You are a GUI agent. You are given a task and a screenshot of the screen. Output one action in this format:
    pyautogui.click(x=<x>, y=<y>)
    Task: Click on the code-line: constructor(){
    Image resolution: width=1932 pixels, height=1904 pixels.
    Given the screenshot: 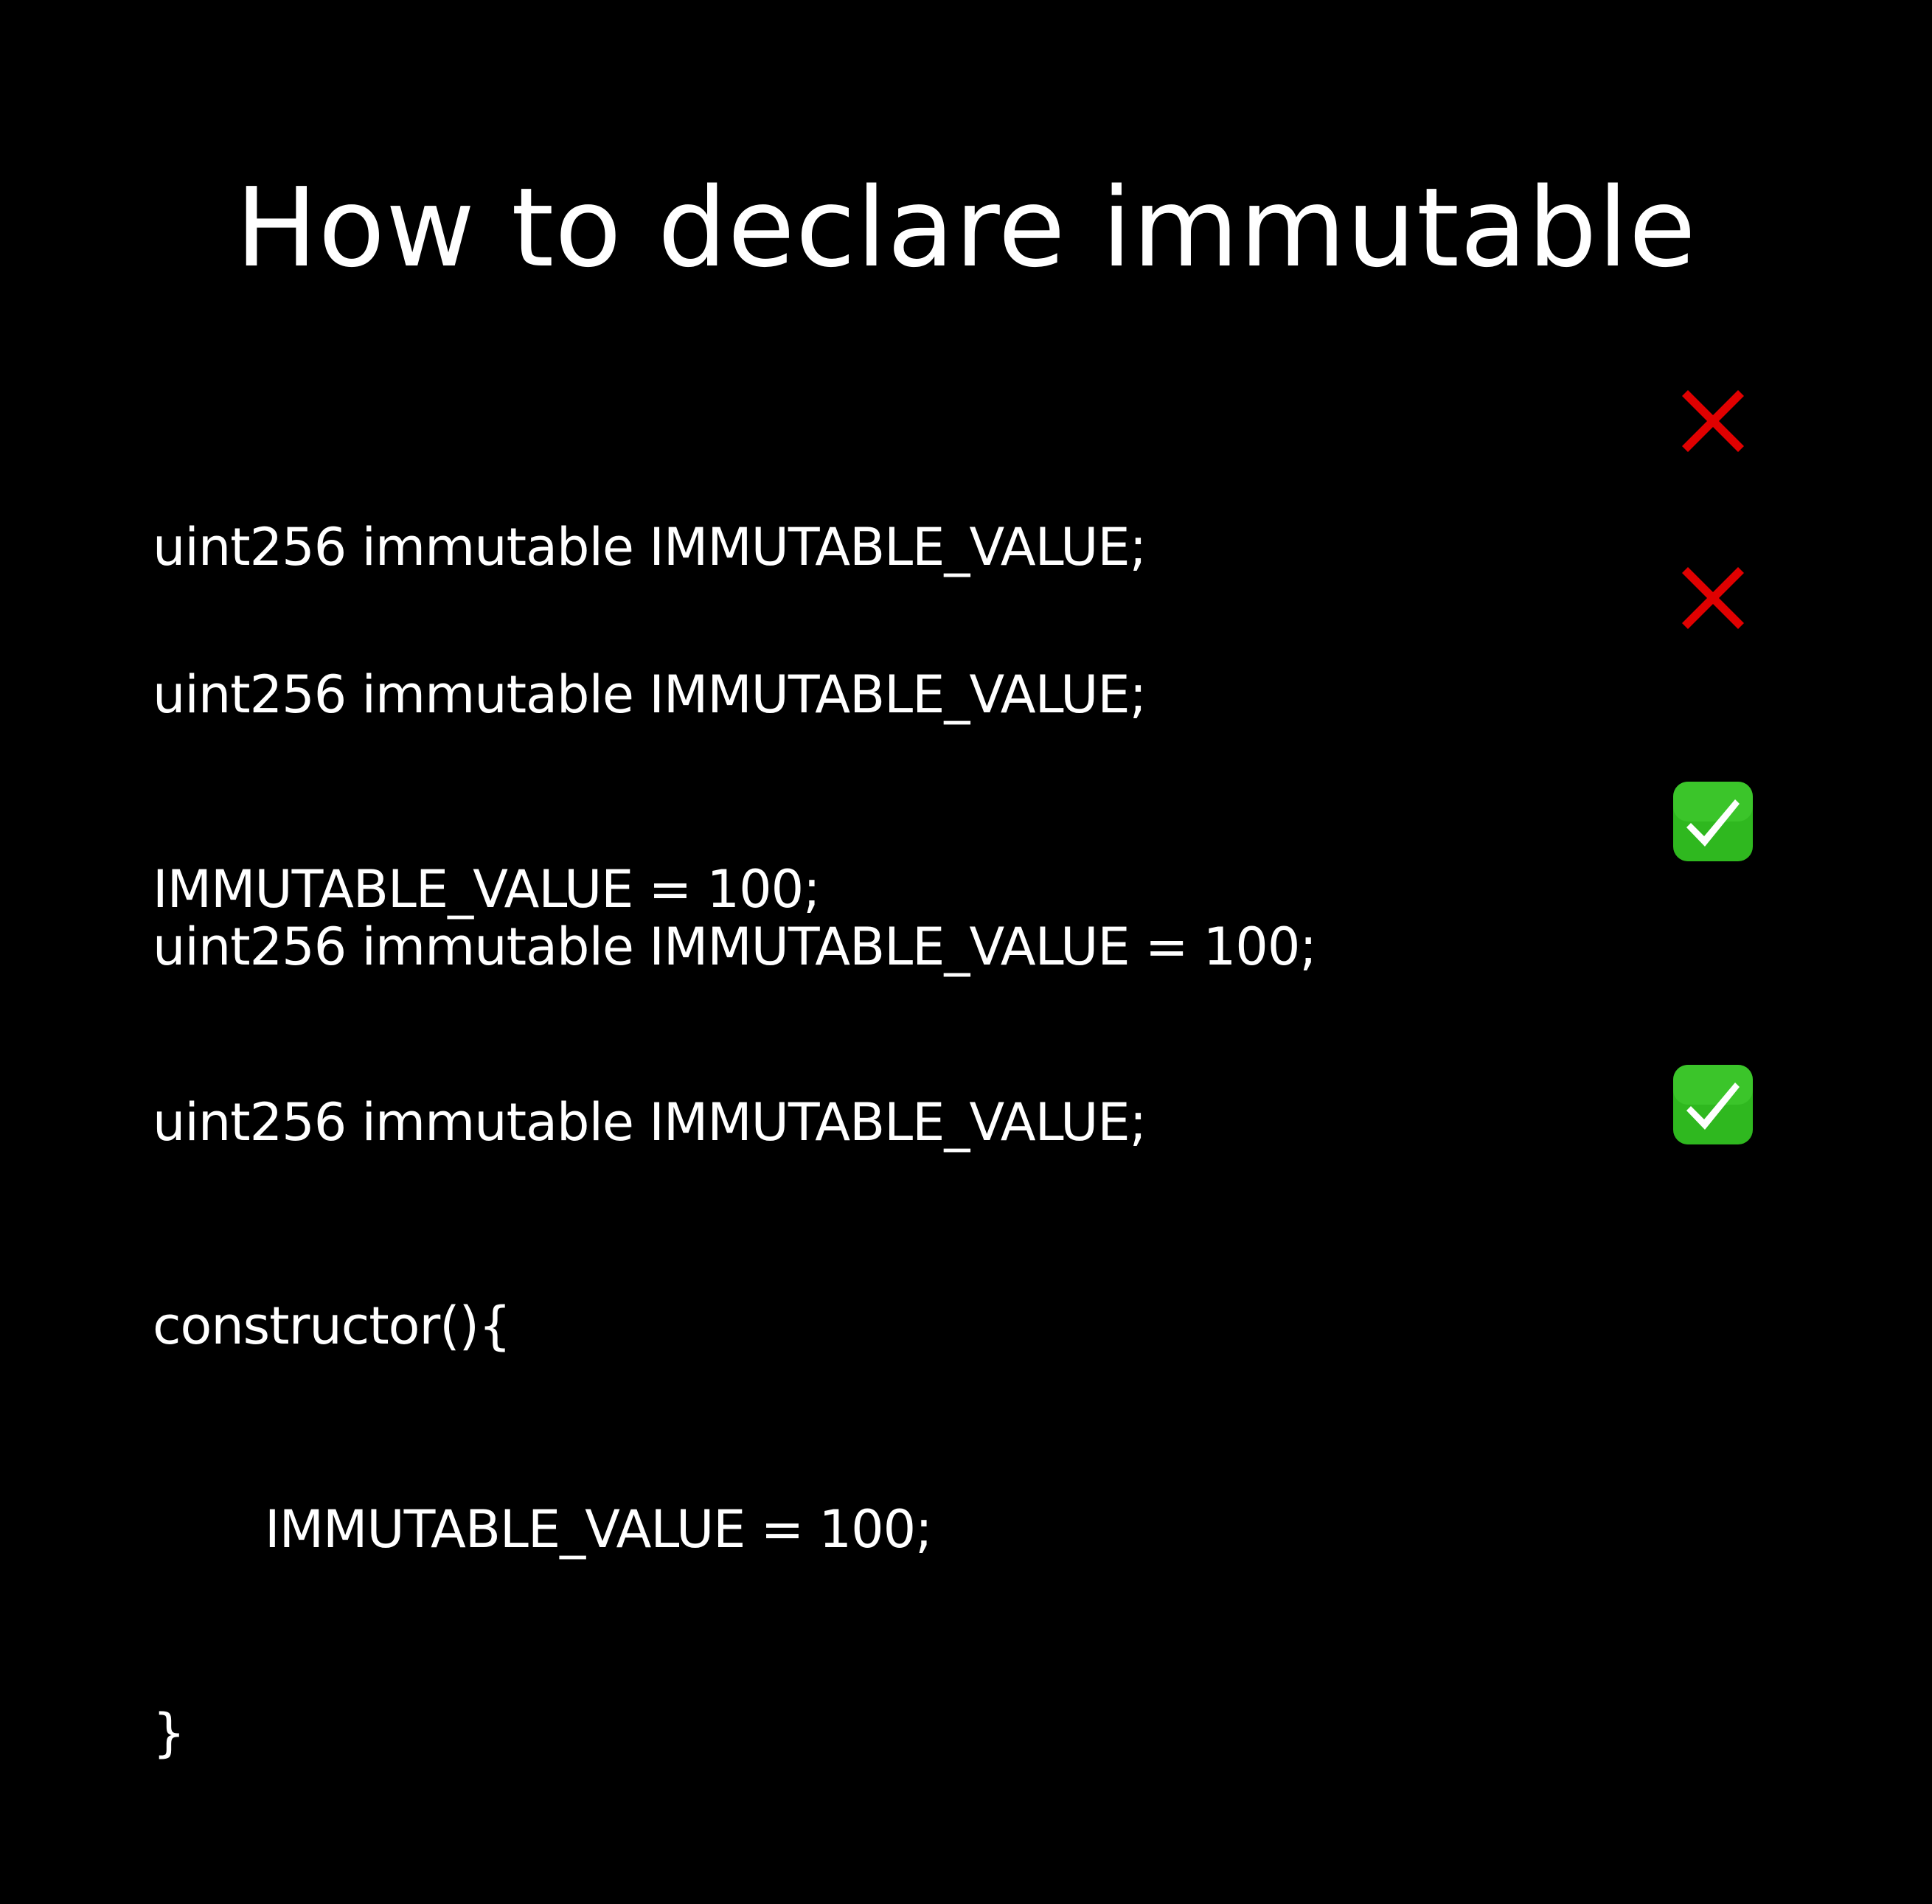 What is the action you would take?
    pyautogui.click(x=332, y=1326)
    